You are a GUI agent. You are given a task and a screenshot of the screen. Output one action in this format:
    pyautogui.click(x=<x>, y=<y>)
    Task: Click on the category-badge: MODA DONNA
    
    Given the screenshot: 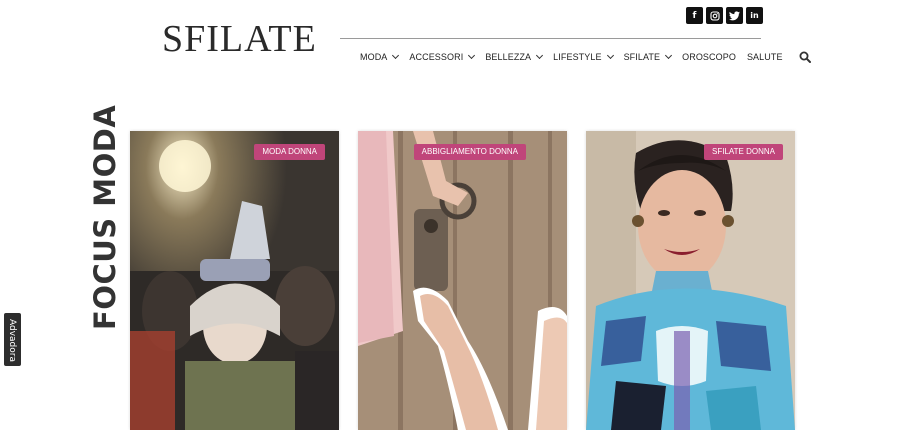 What is the action you would take?
    pyautogui.click(x=289, y=152)
    